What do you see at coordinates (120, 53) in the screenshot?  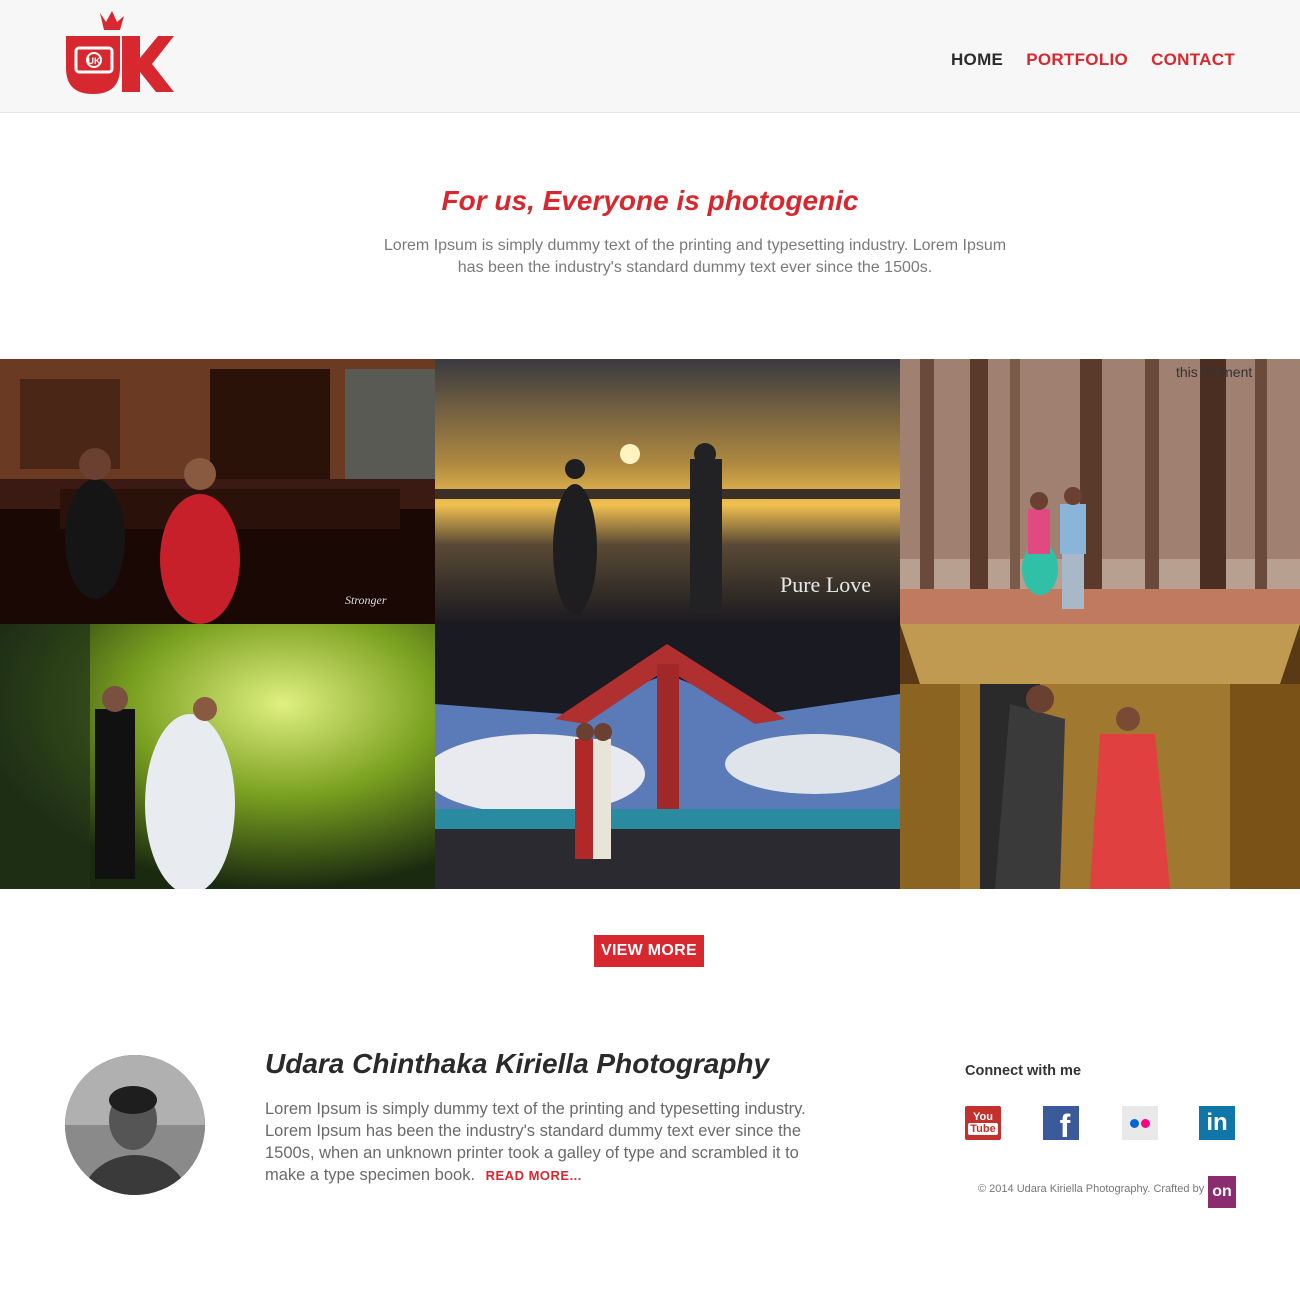 I see `site-logo: UK` at bounding box center [120, 53].